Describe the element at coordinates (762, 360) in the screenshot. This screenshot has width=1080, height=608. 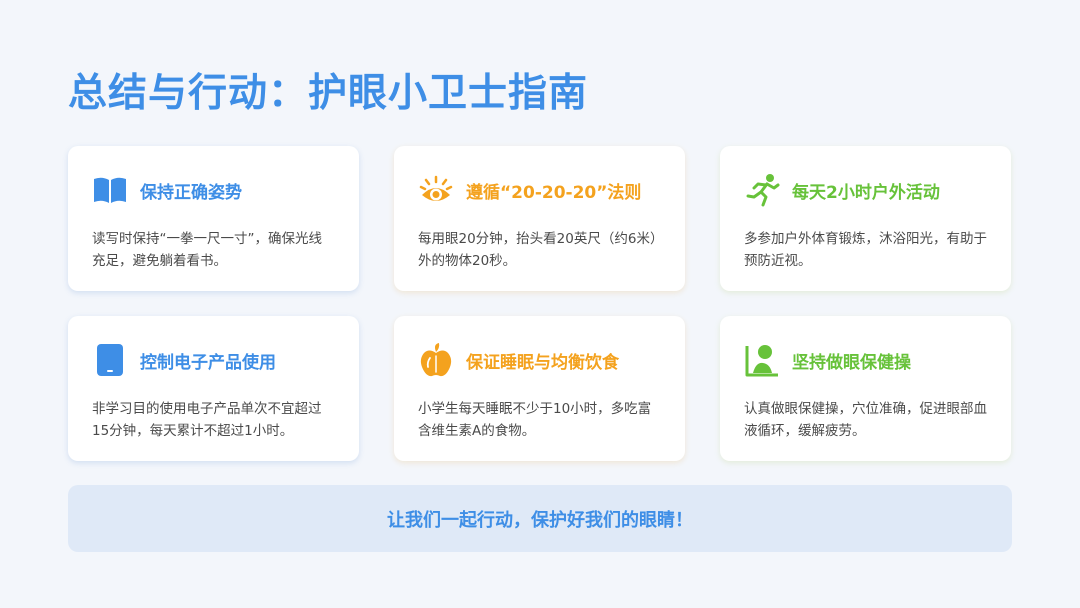
I see `eye-exercise-icon` at that location.